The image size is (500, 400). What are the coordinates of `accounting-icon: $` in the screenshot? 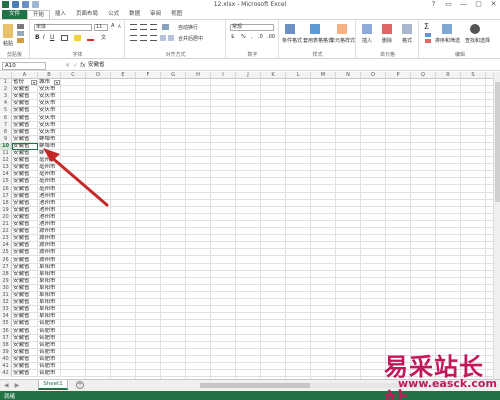 It's located at (232, 37).